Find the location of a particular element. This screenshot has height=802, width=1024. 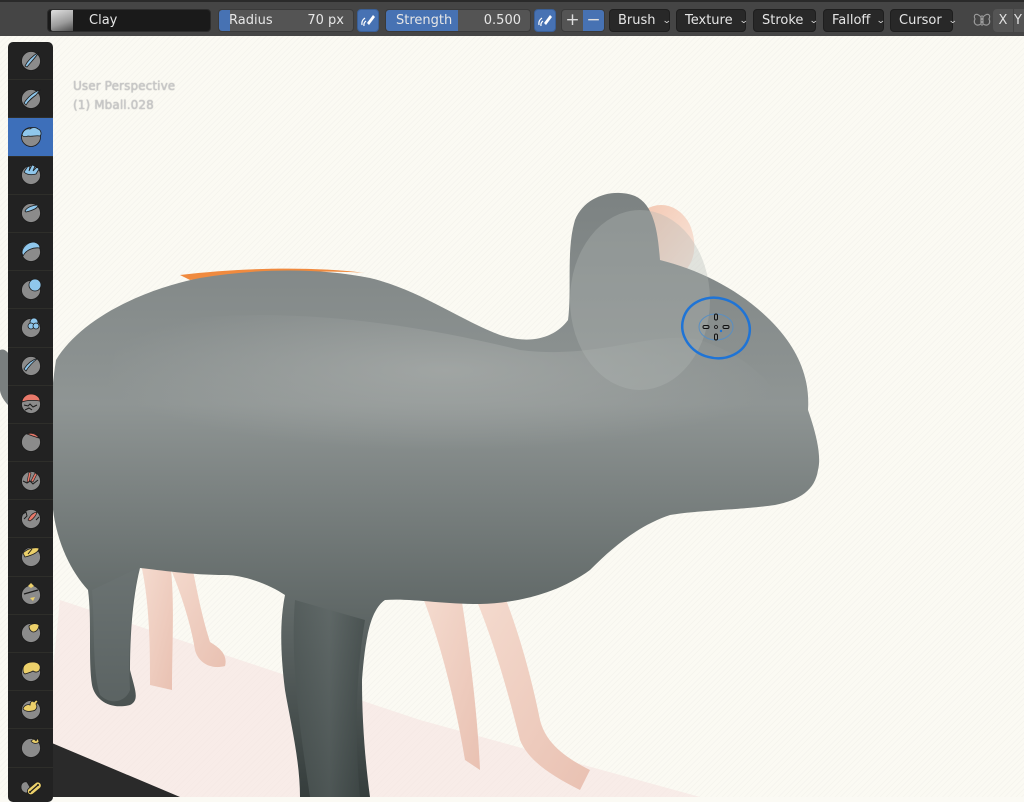

tool-clay-strips is located at coordinates (30, 176).